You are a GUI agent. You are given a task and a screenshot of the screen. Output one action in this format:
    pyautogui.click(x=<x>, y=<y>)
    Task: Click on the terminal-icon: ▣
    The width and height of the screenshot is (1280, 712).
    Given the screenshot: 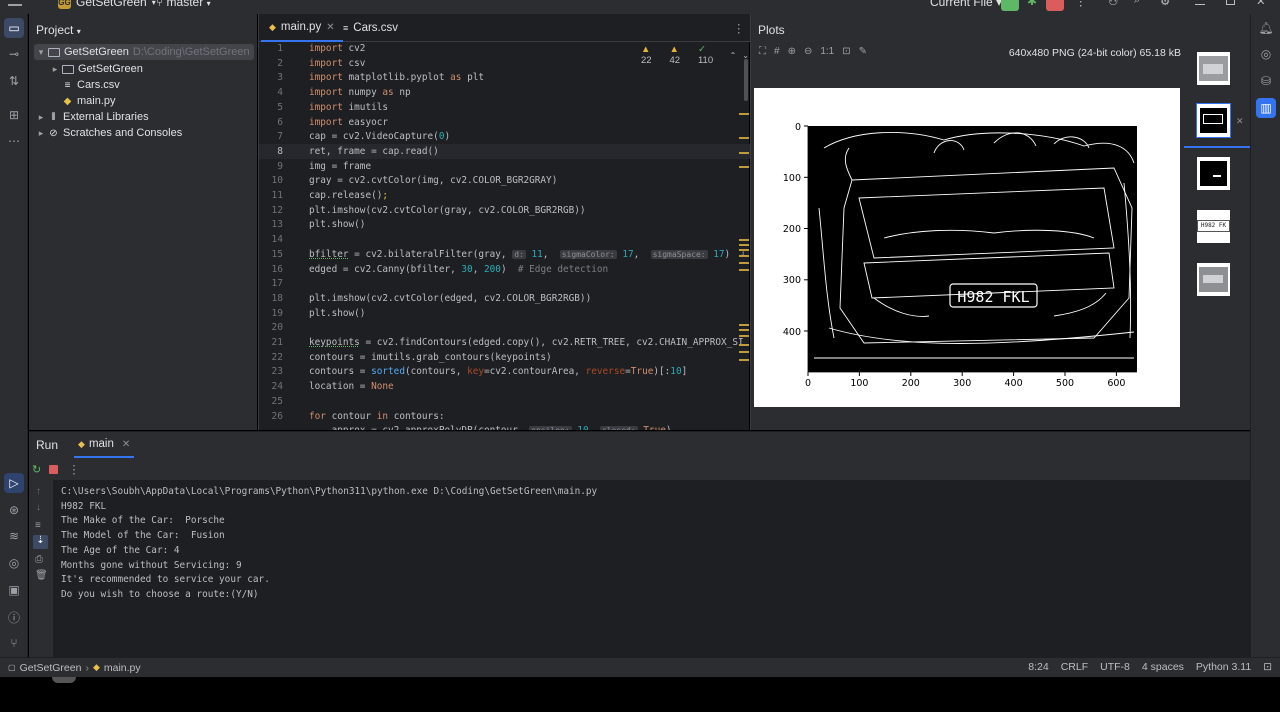 What is the action you would take?
    pyautogui.click(x=14, y=590)
    